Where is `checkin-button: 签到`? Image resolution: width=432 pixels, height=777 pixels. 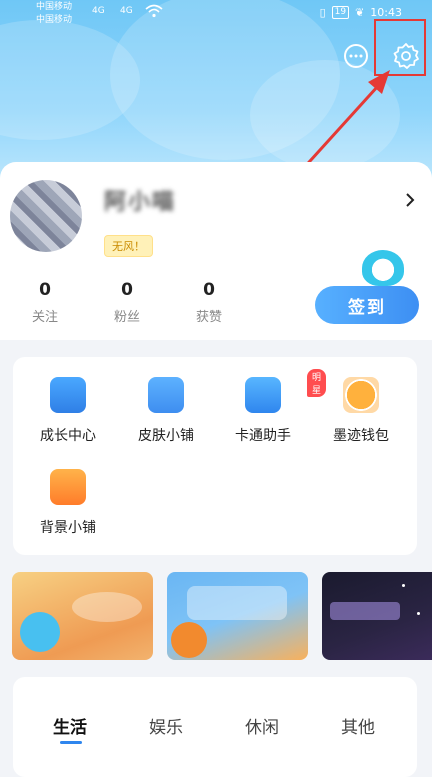
checkin-button: 签到 is located at coordinates (367, 305).